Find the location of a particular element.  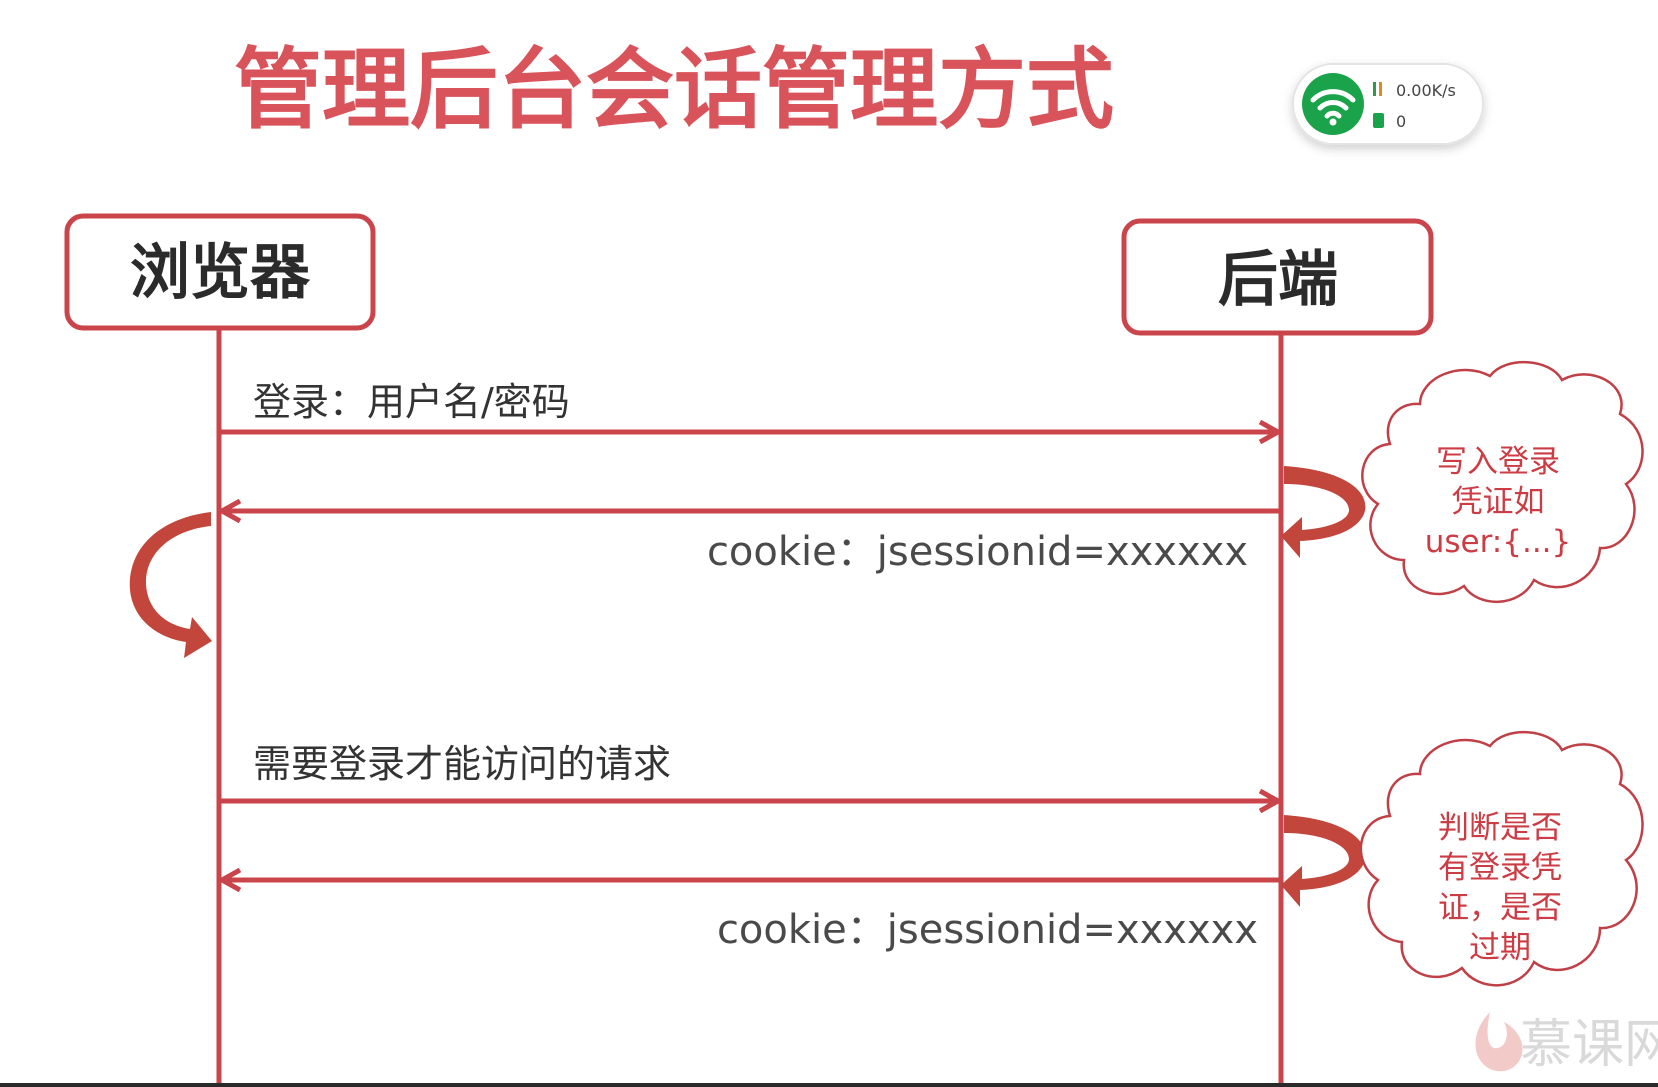

phone-icon is located at coordinates (1378, 120).